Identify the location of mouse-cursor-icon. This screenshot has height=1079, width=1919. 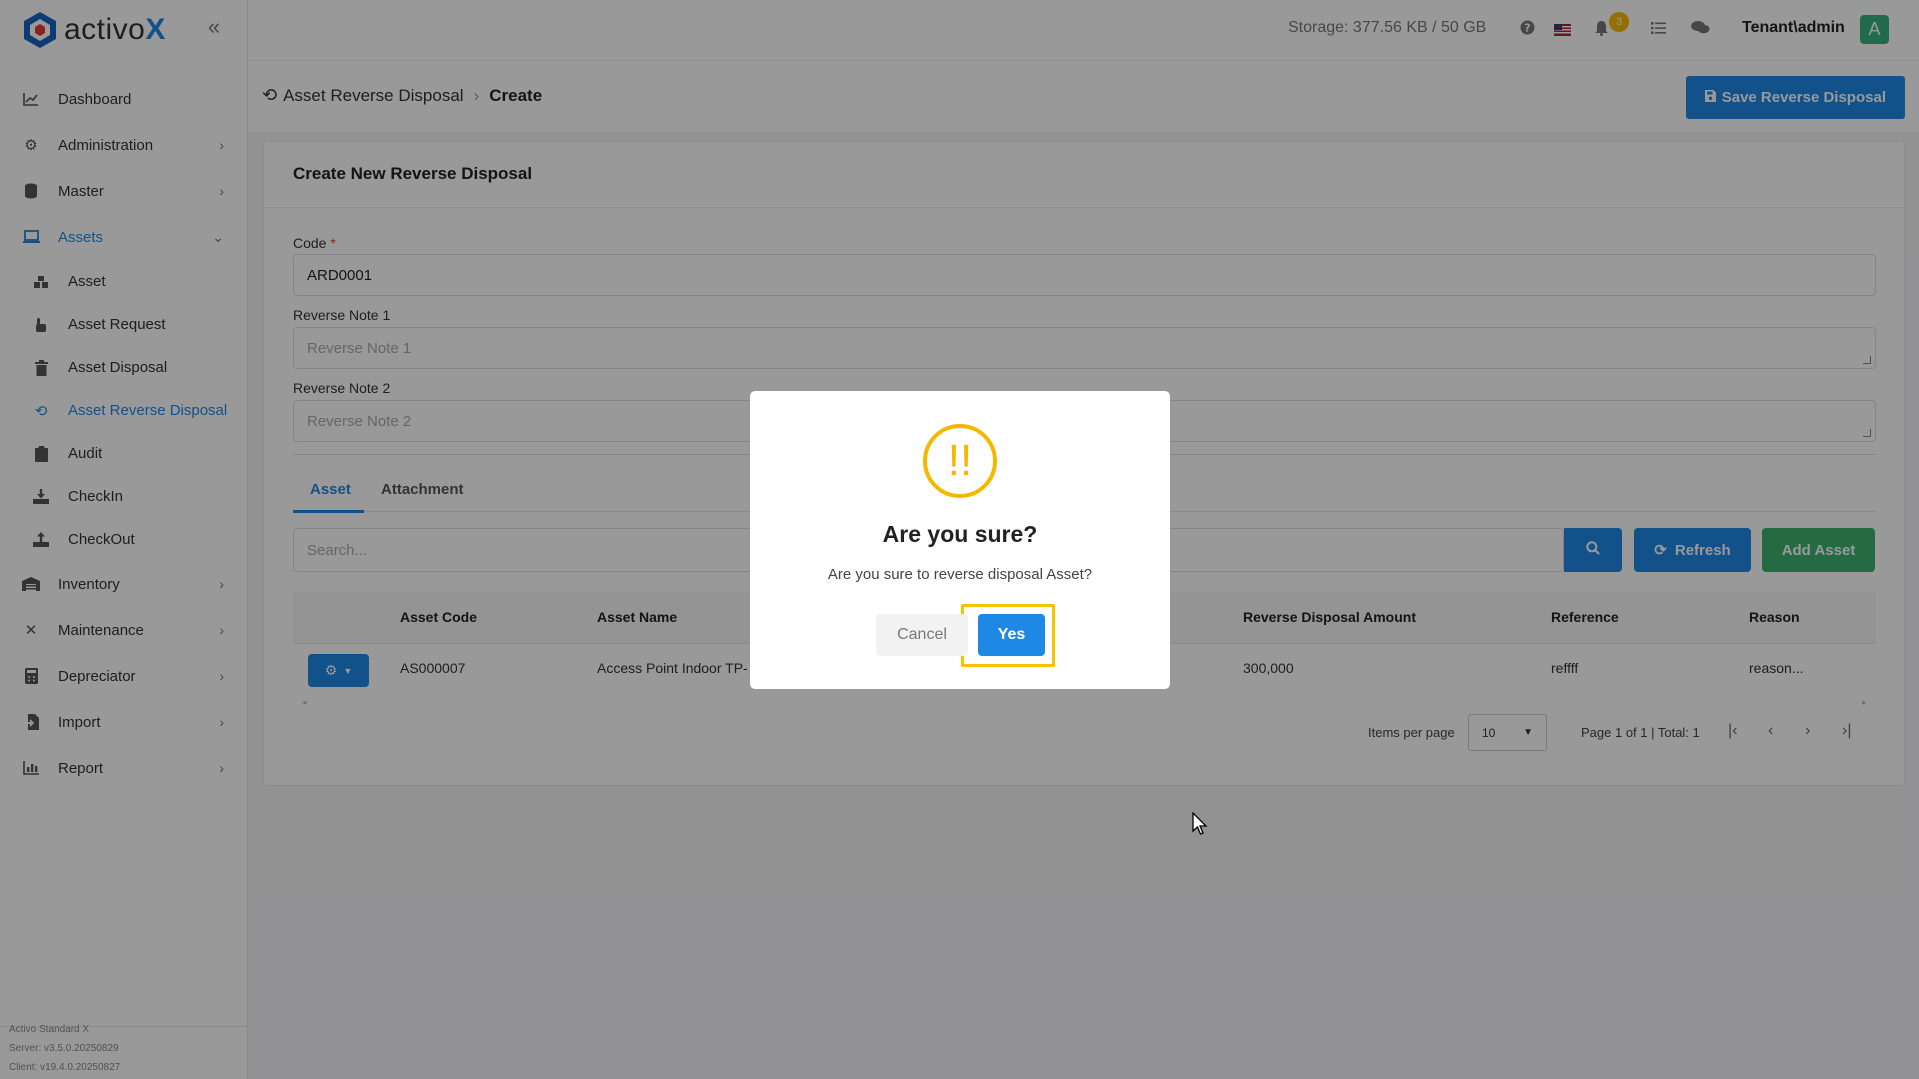
(1200, 825).